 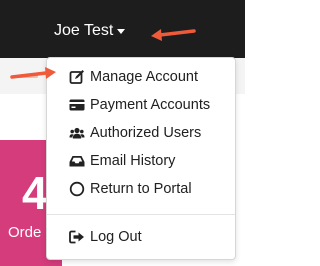 I want to click on circle-icon, so click(x=77, y=189).